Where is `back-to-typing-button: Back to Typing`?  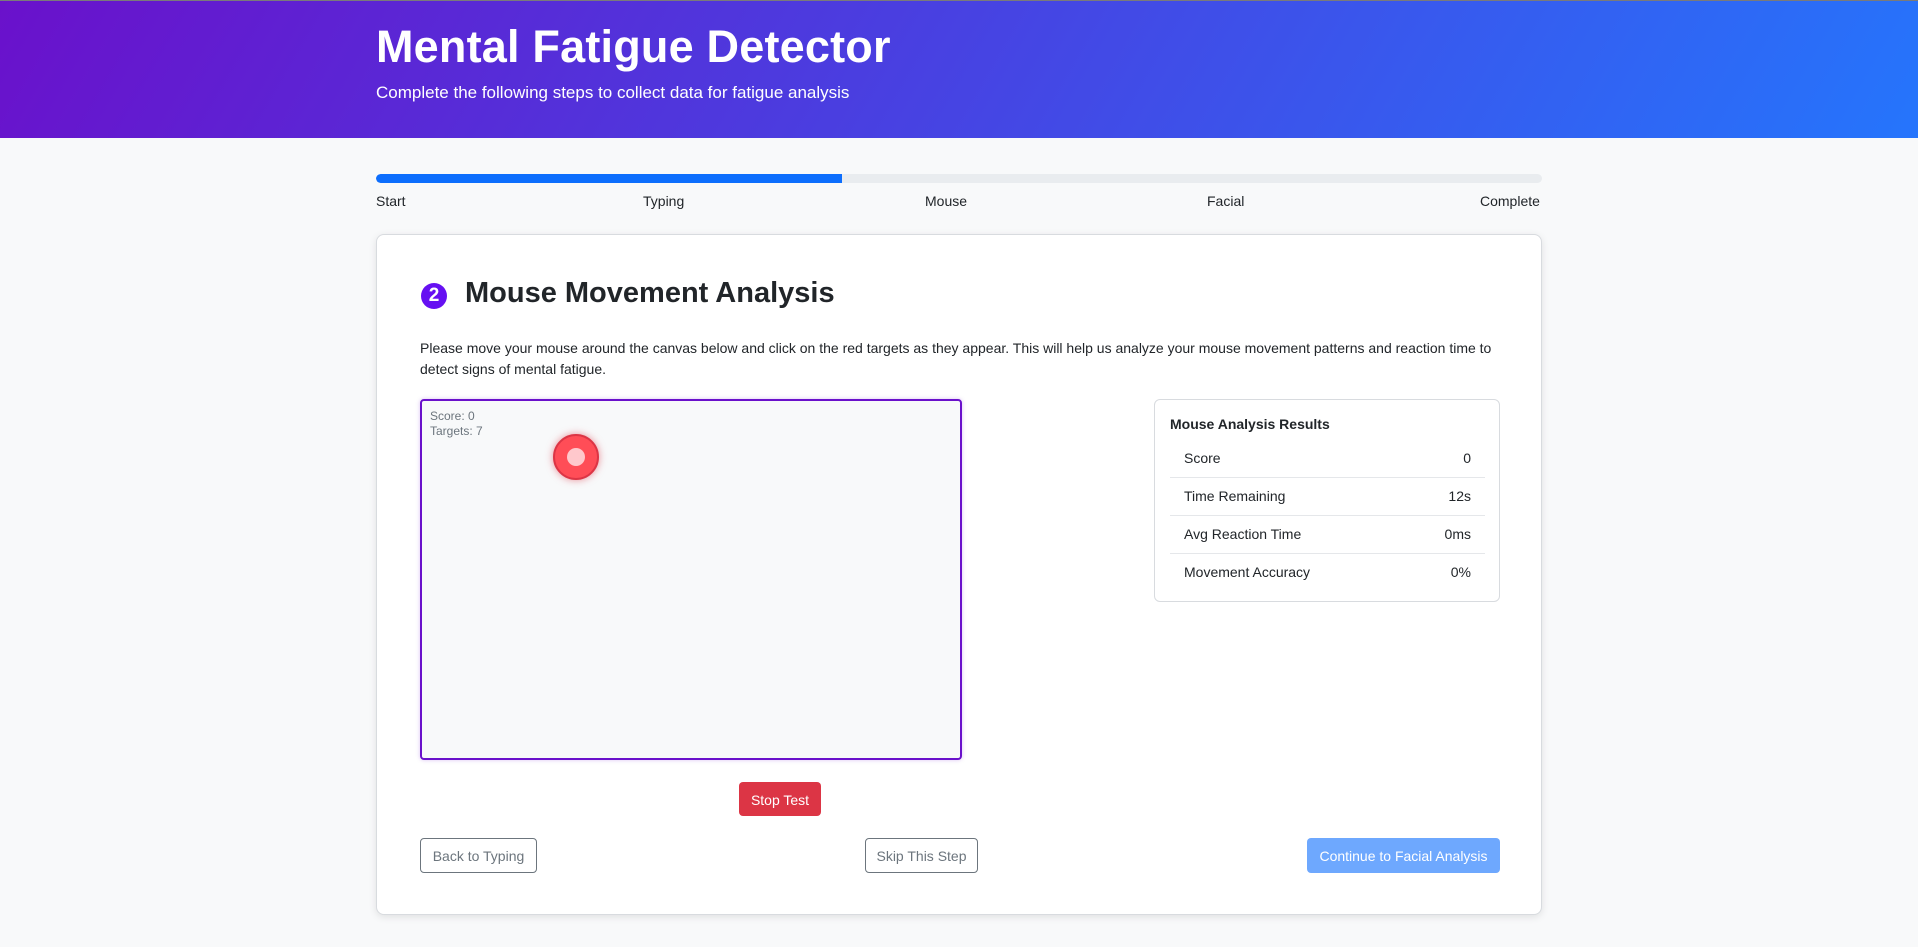
back-to-typing-button: Back to Typing is located at coordinates (478, 855).